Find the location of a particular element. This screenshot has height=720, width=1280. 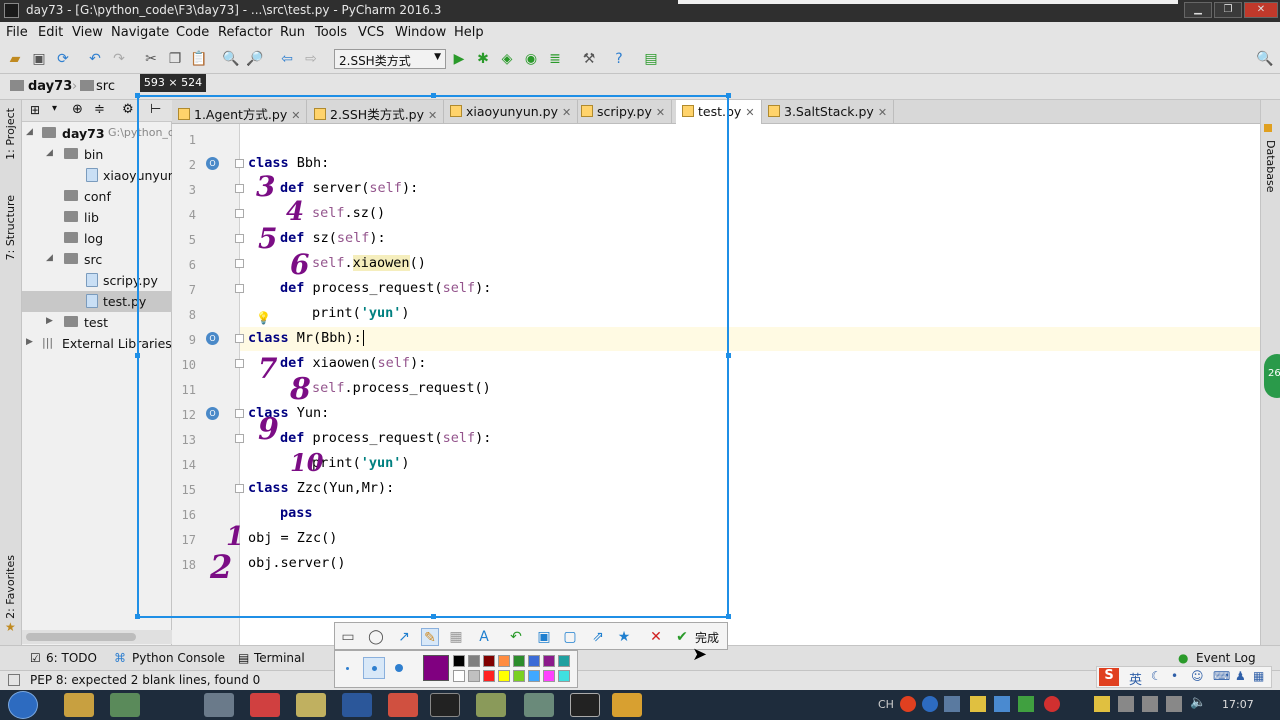

pin-icon: ★ is located at coordinates (624, 637).